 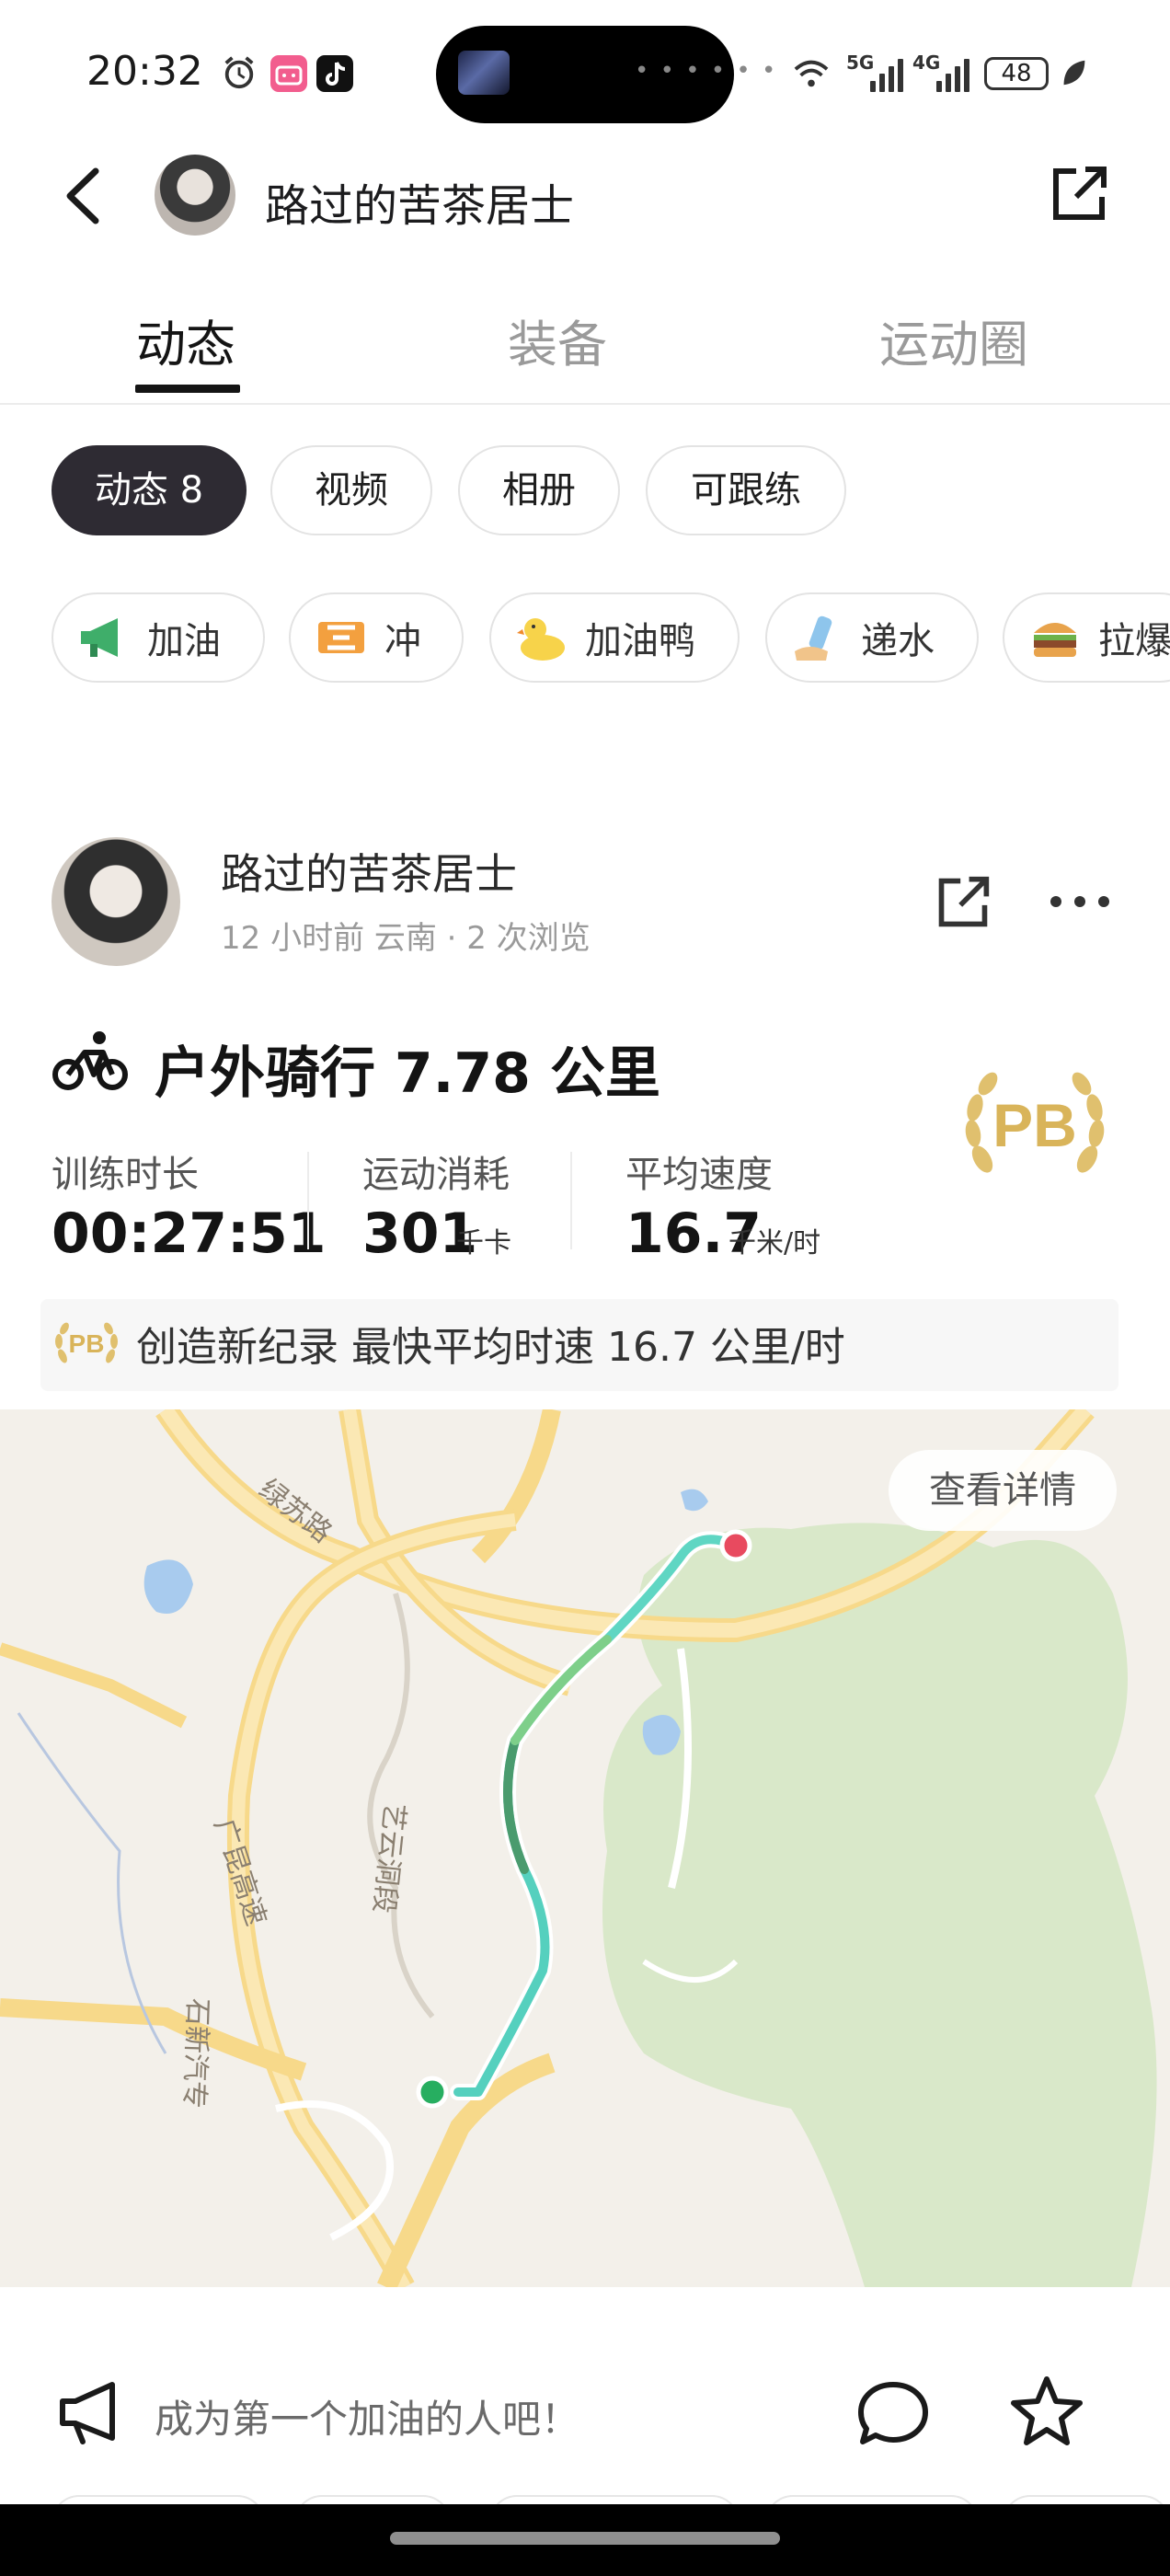 I want to click on stat-duration-value: 00:27:51, so click(x=189, y=1234).